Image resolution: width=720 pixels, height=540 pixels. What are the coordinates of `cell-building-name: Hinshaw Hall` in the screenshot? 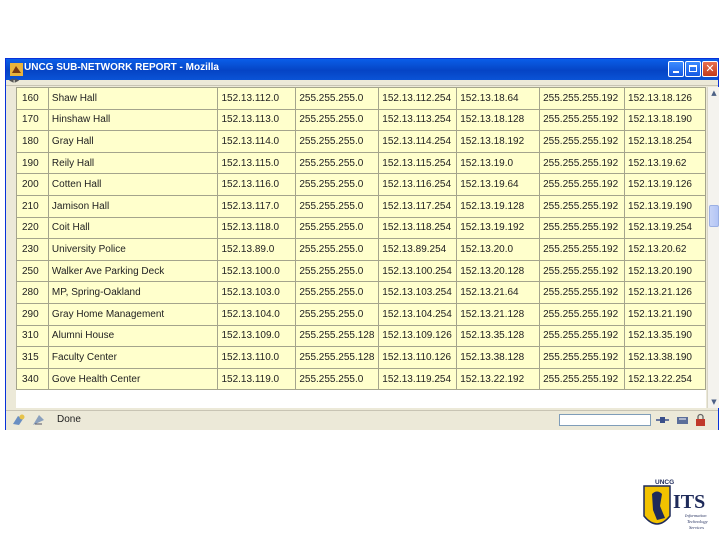 It's located at (133, 120).